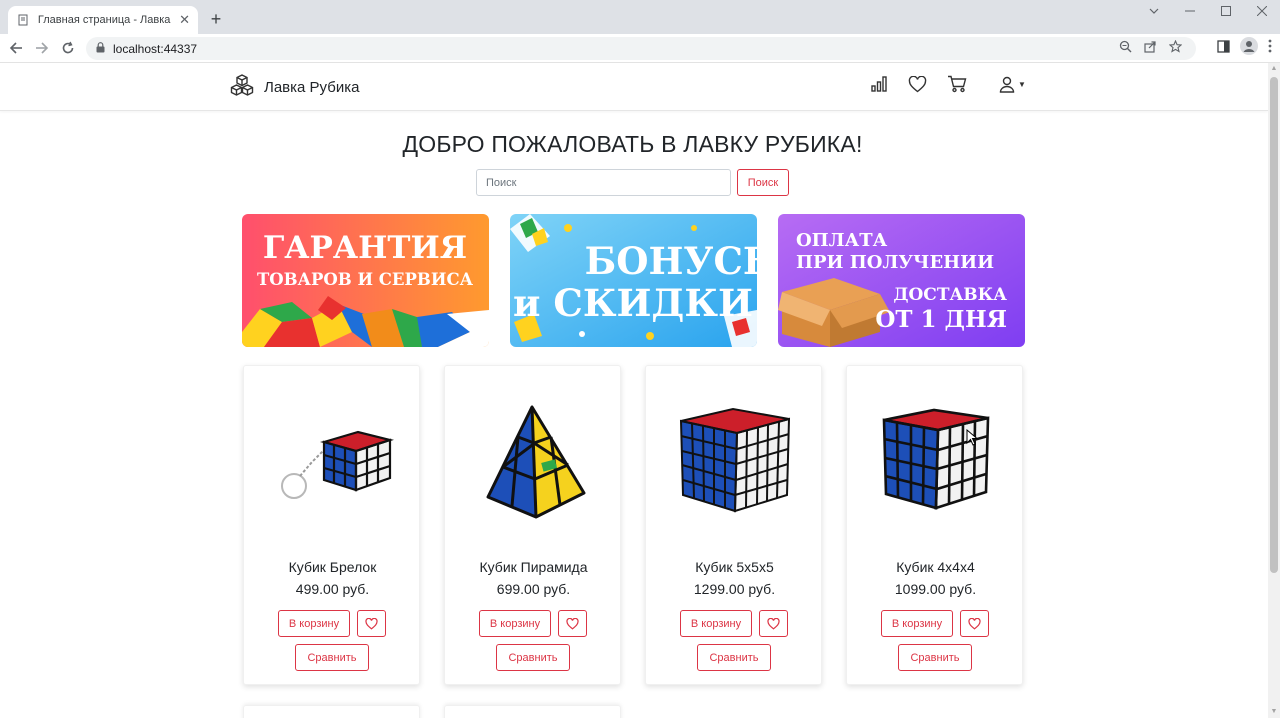 This screenshot has height=718, width=1280. I want to click on more-menu-icon, so click(1270, 48).